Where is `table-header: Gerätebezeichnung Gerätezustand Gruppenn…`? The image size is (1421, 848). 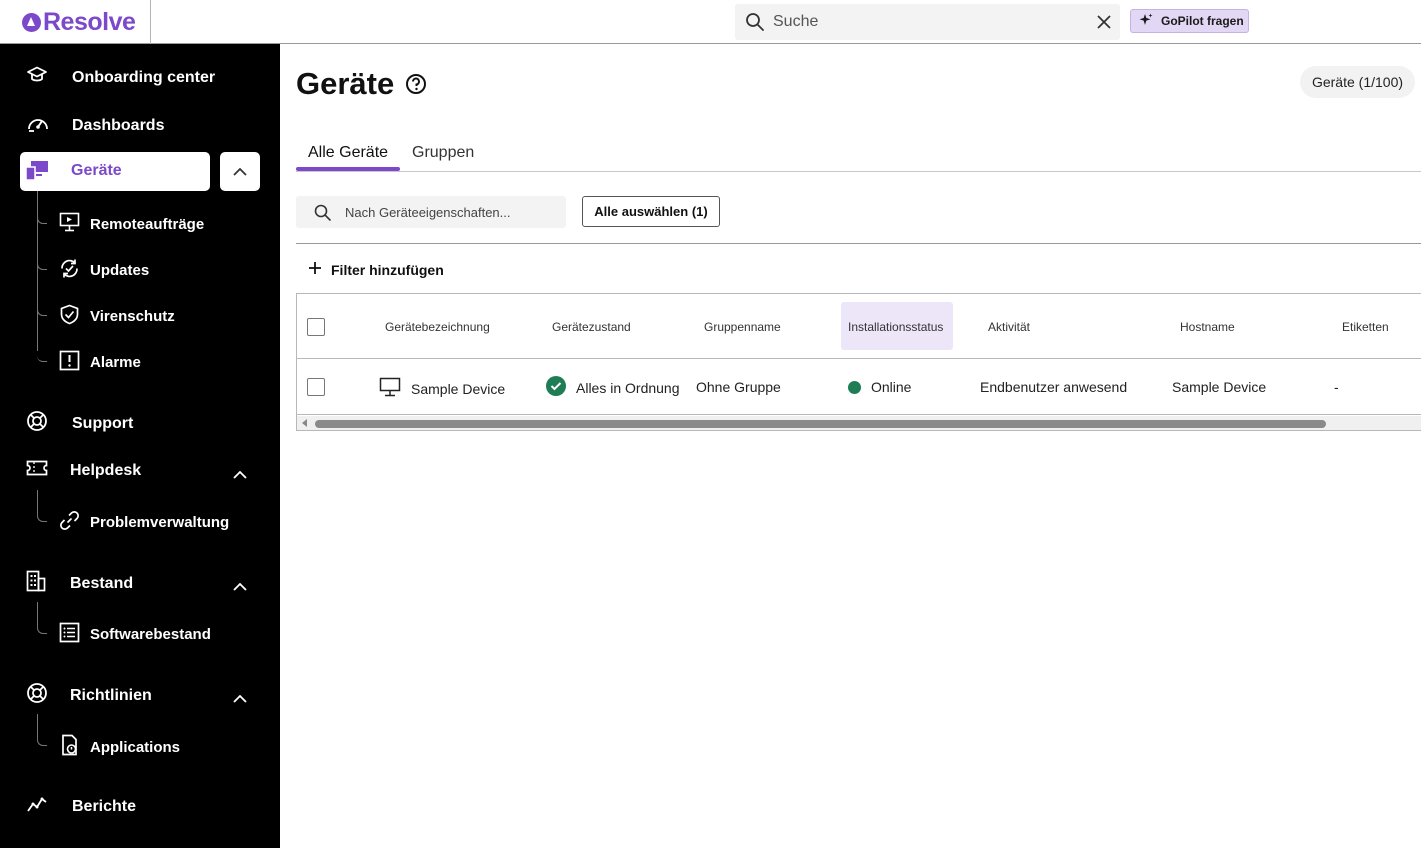
table-header: Gerätebezeichnung Gerätezustand Gruppenn… is located at coordinates (859, 326).